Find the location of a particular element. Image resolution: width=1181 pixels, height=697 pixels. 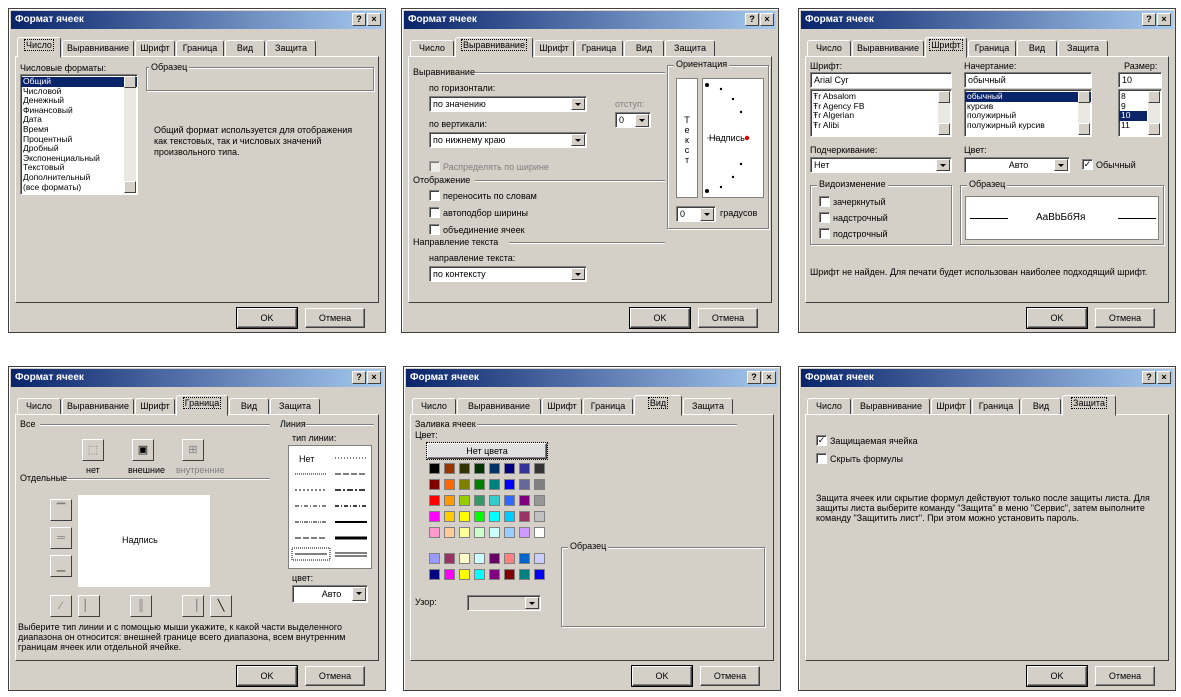

normal-checkbox: ✓ is located at coordinates (1087, 164).